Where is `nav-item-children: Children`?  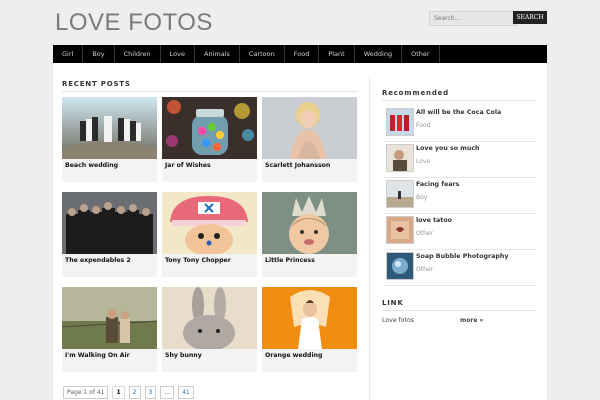 nav-item-children: Children is located at coordinates (138, 54).